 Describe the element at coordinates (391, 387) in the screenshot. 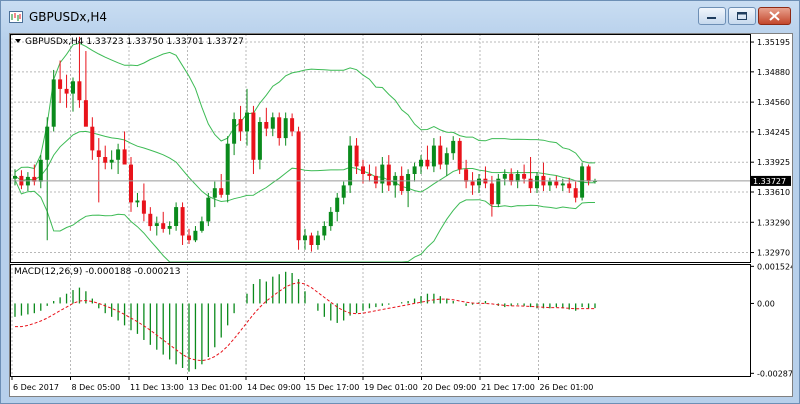

I see `x-tick-label: 19 Dec 01:00` at that location.